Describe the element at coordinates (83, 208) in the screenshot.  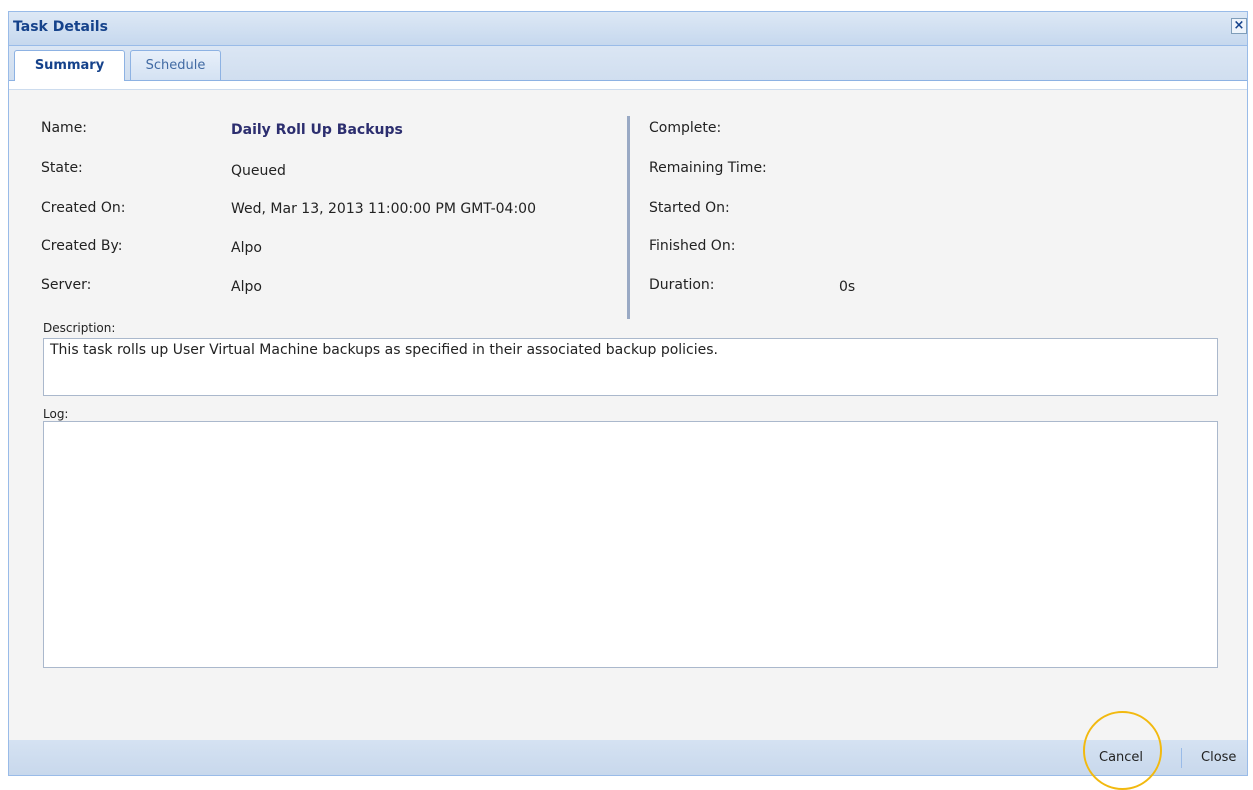
I see `created-on-label: Created On:` at that location.